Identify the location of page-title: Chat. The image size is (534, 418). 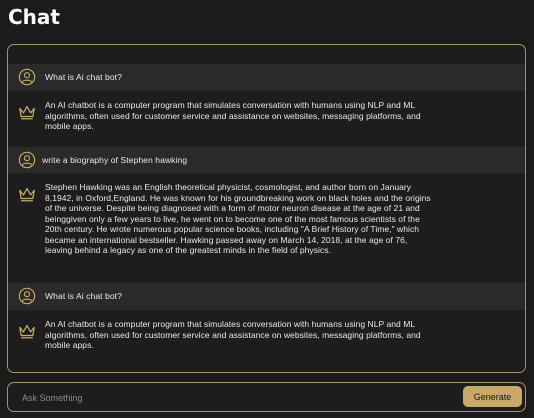
(34, 17).